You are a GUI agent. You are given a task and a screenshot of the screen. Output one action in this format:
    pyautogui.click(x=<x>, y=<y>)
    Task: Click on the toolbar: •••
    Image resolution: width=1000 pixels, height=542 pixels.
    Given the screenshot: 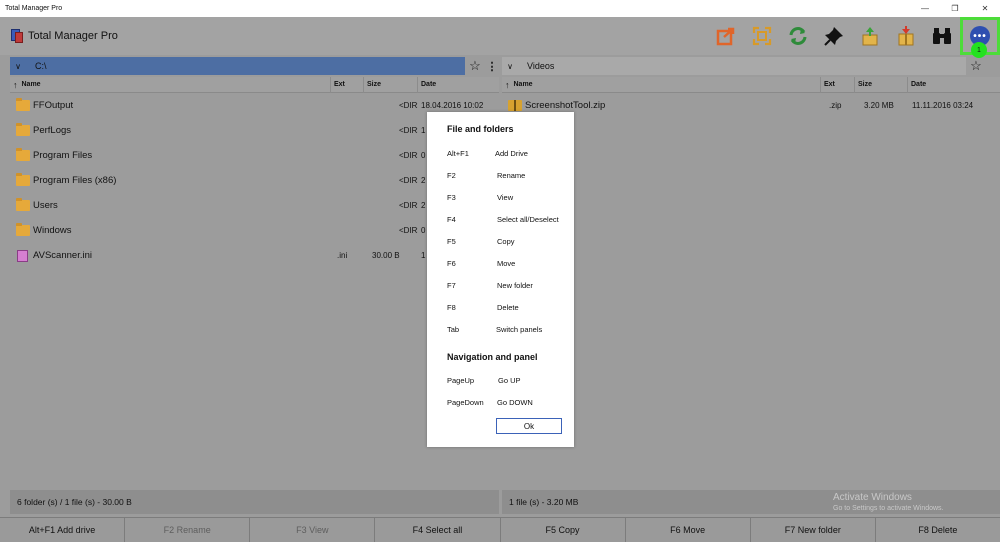 What is the action you would take?
    pyautogui.click(x=854, y=36)
    